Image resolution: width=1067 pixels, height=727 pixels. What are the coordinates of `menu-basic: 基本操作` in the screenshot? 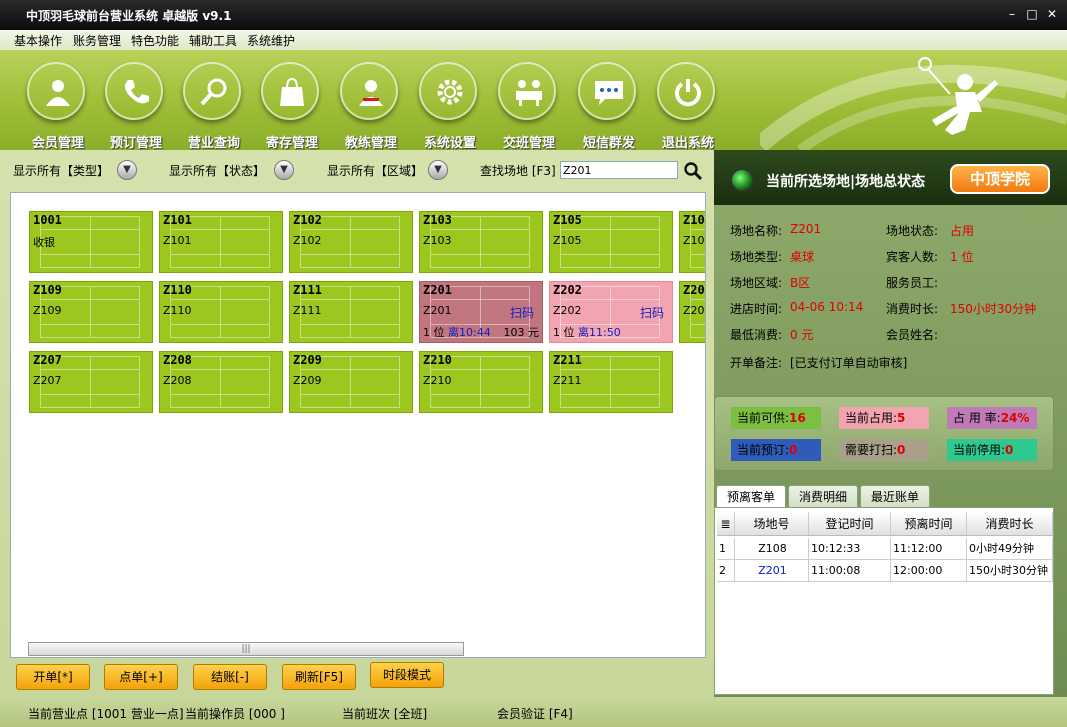 It's located at (38, 40).